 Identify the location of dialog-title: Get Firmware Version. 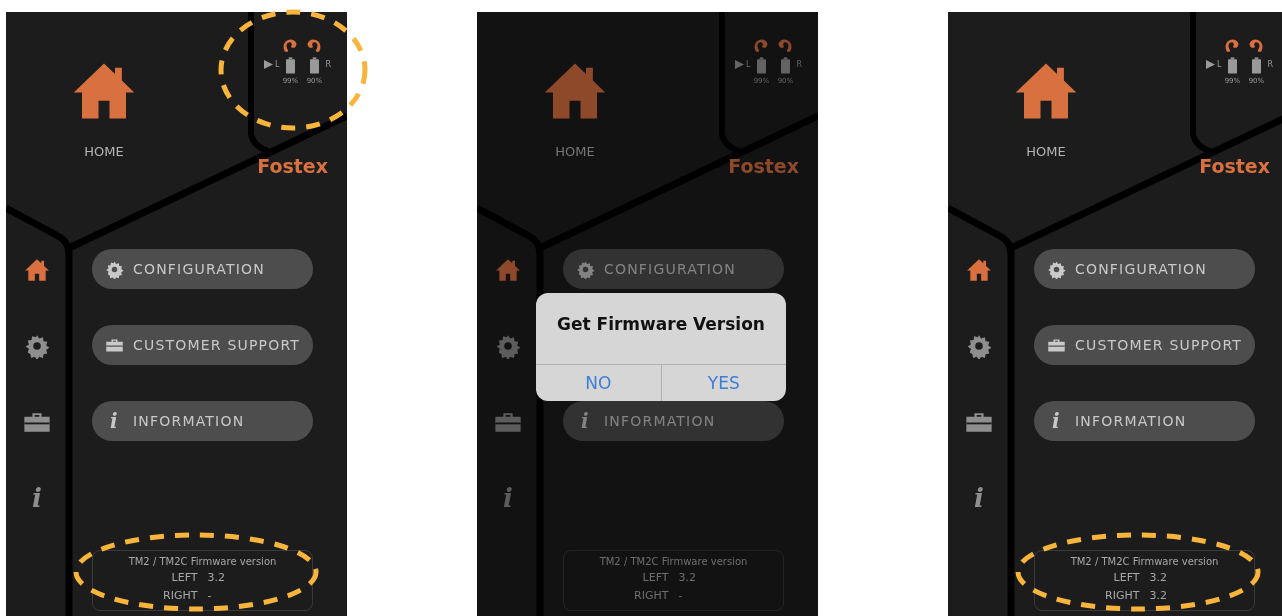
(661, 324).